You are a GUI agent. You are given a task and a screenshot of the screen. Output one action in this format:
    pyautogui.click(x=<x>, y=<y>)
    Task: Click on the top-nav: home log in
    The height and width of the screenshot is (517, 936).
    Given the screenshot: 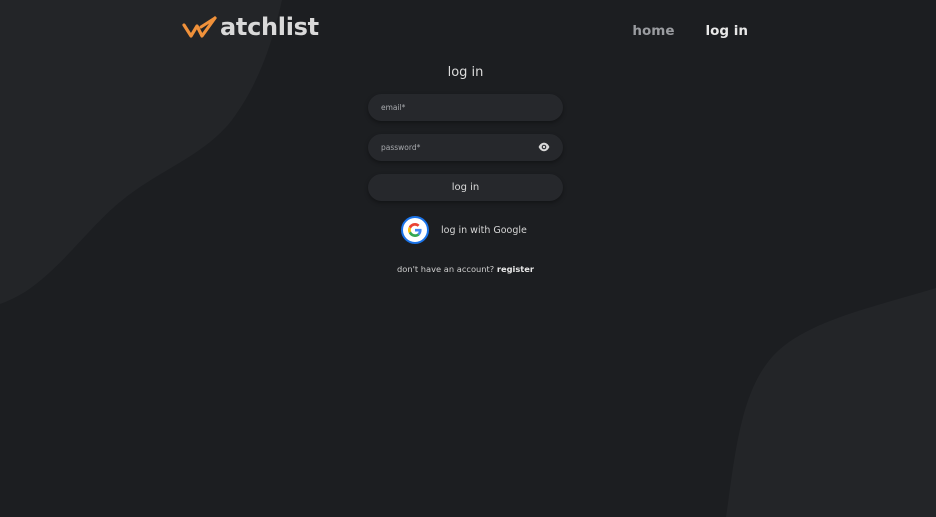 What is the action you would take?
    pyautogui.click(x=690, y=31)
    